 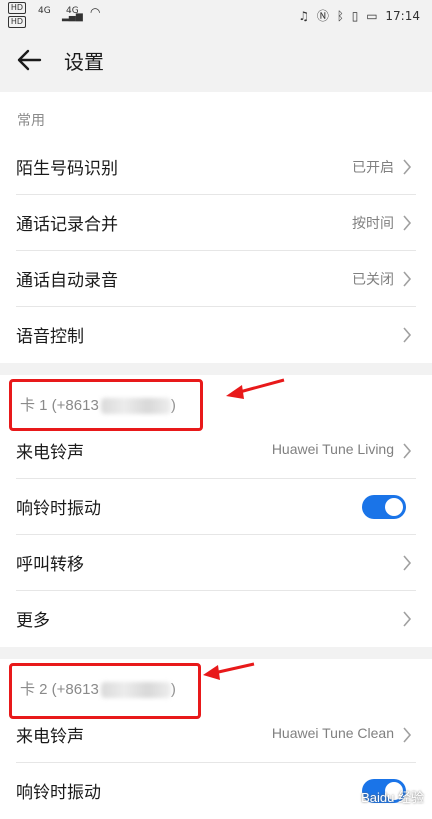 What do you see at coordinates (216, 223) in the screenshot?
I see `setting-merge-call-log: 通话记录合并 按时间` at bounding box center [216, 223].